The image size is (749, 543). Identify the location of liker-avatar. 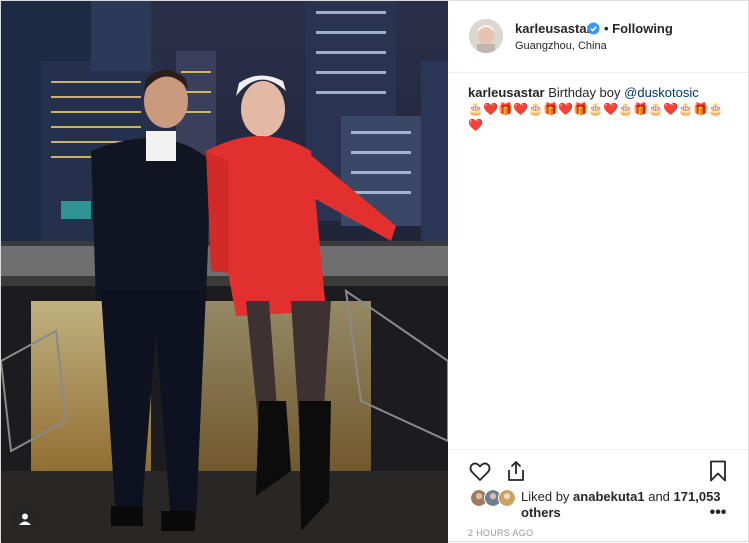
(507, 498).